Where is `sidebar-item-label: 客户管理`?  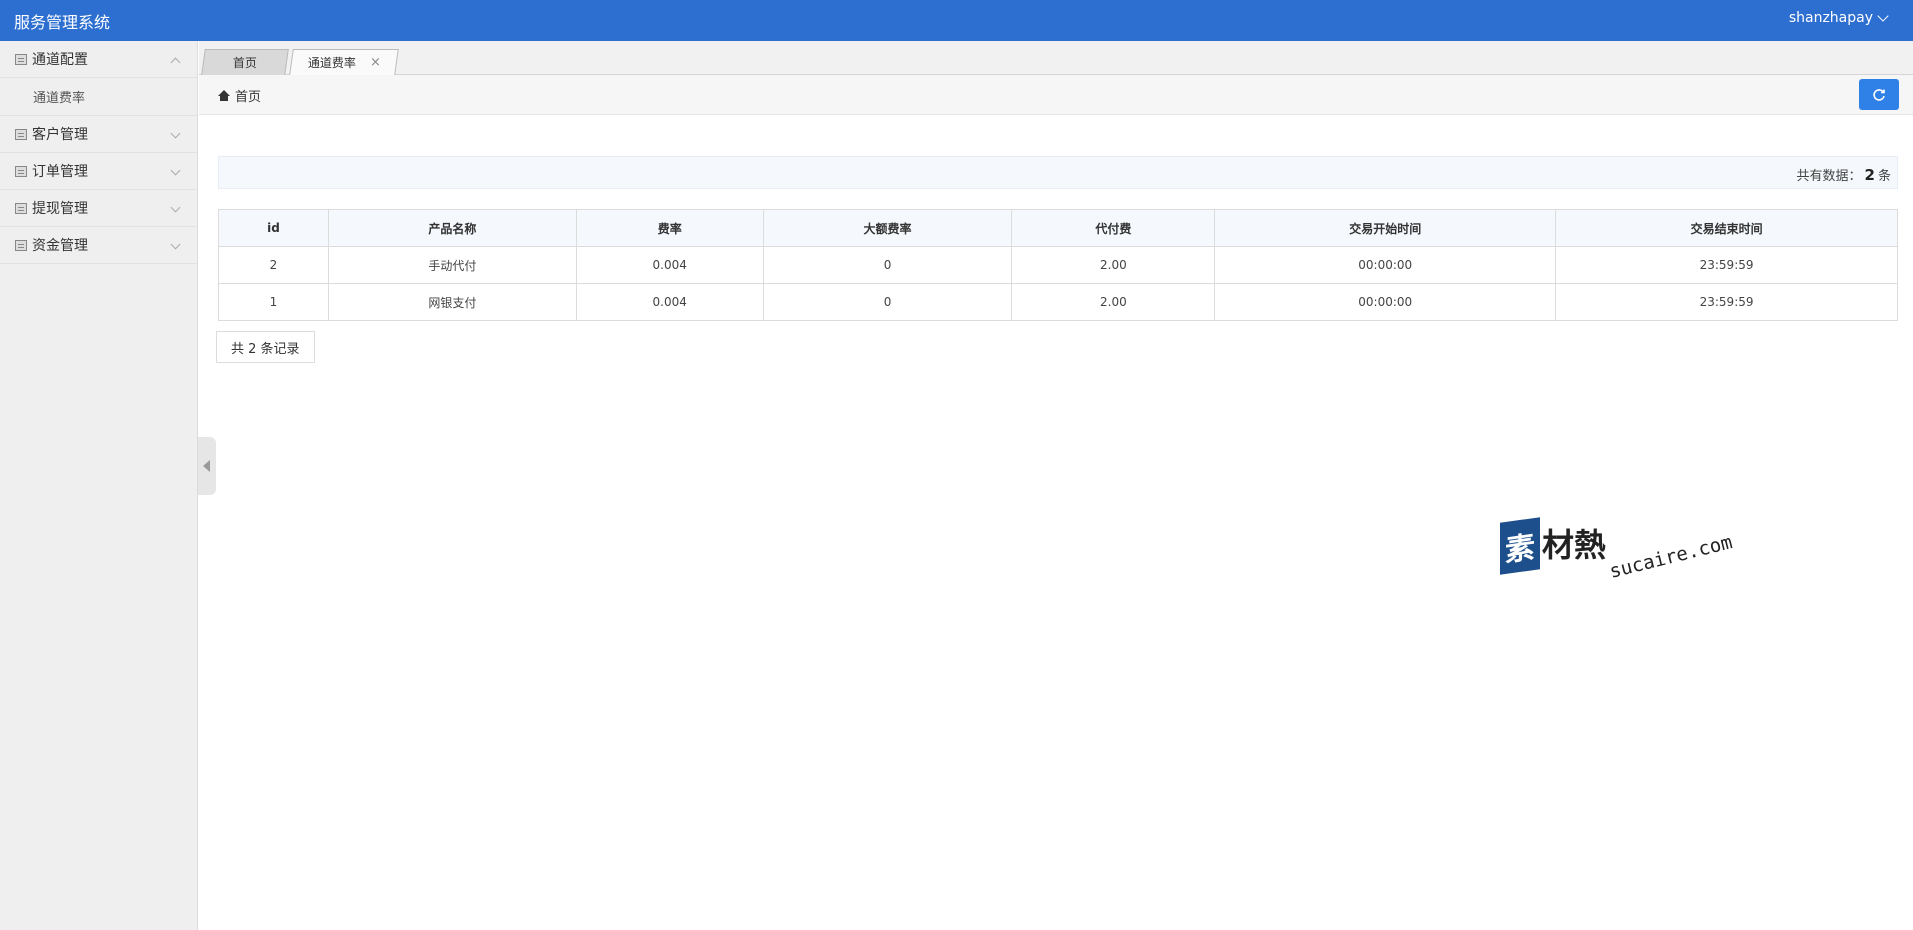
sidebar-item-label: 客户管理 is located at coordinates (60, 135).